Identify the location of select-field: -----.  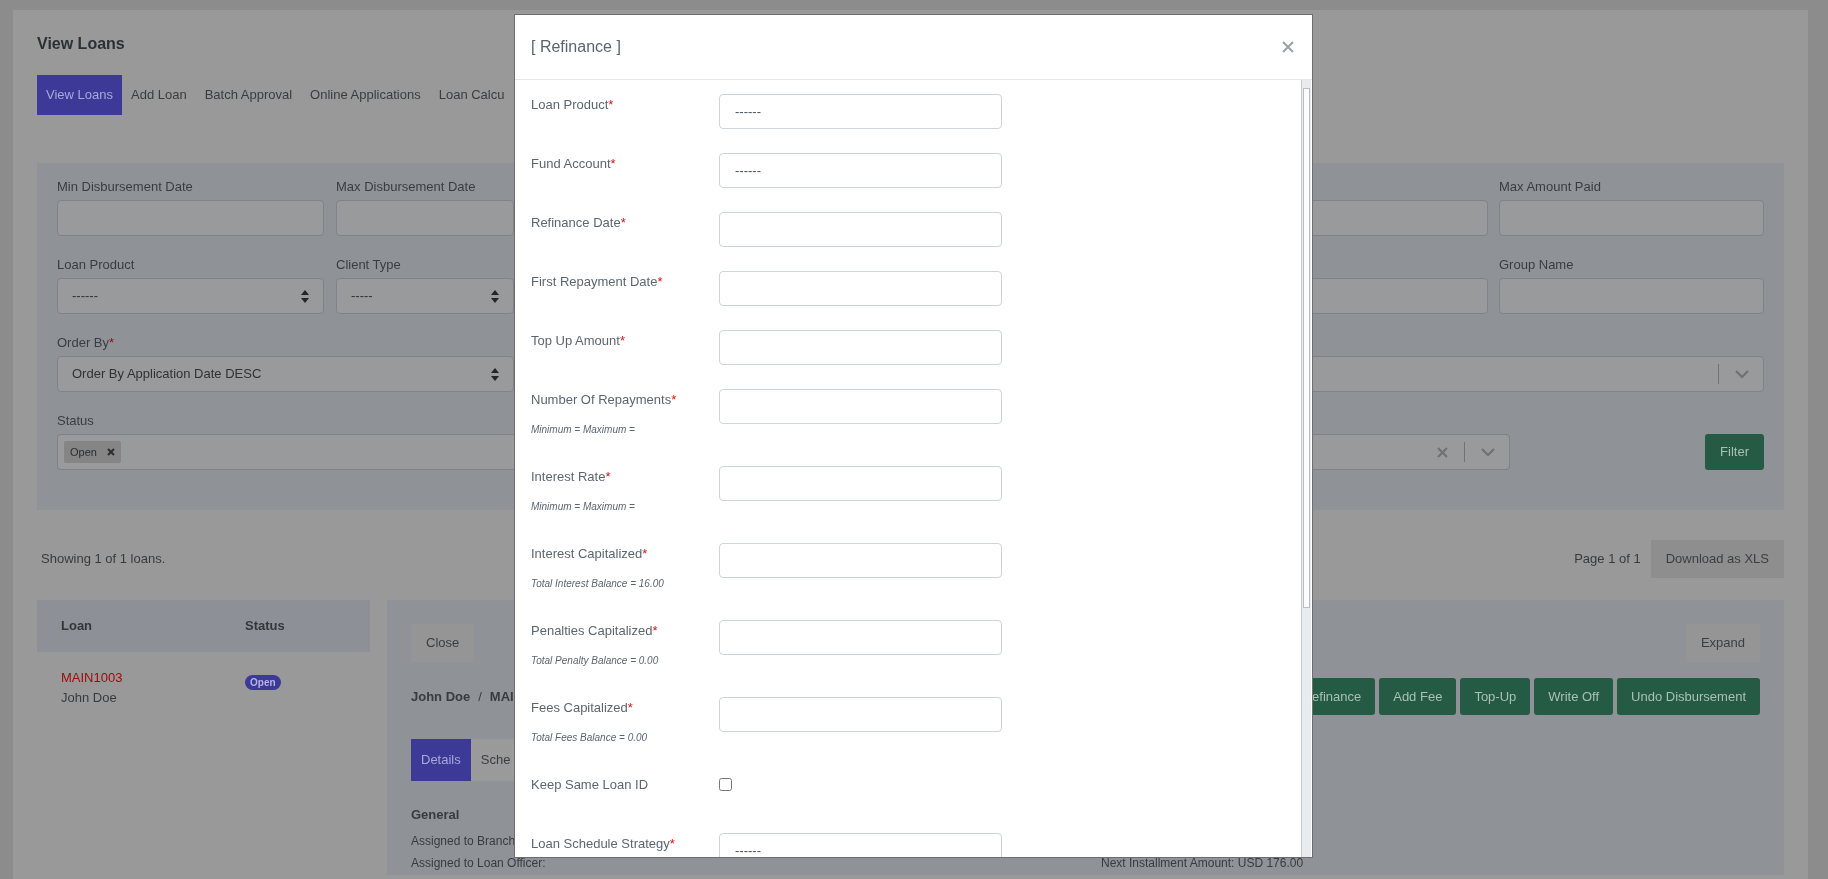
(425, 296).